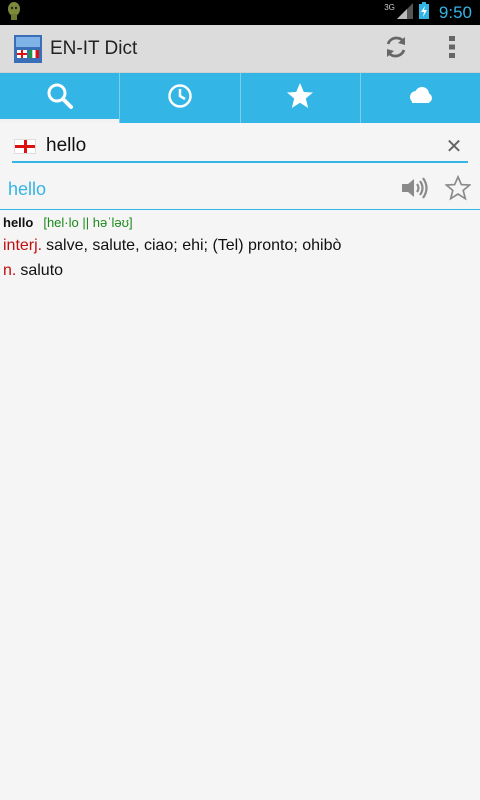 The width and height of the screenshot is (480, 800). What do you see at coordinates (27, 189) in the screenshot?
I see `result-word: hello` at bounding box center [27, 189].